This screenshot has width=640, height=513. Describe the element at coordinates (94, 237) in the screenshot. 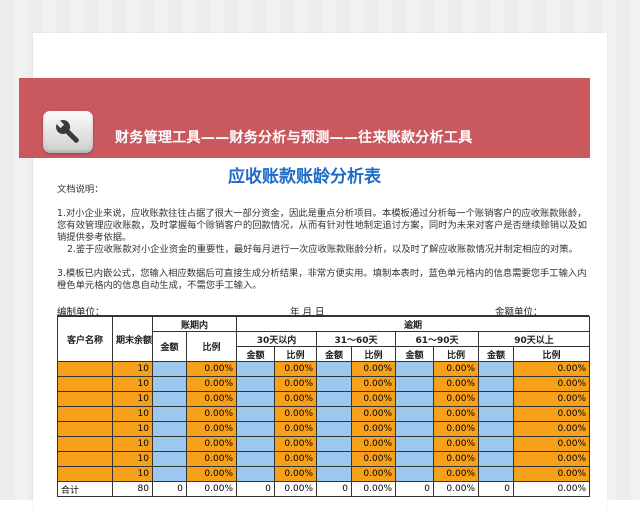

I see `notes-paragraph-1c: 销提供参考依据。` at that location.